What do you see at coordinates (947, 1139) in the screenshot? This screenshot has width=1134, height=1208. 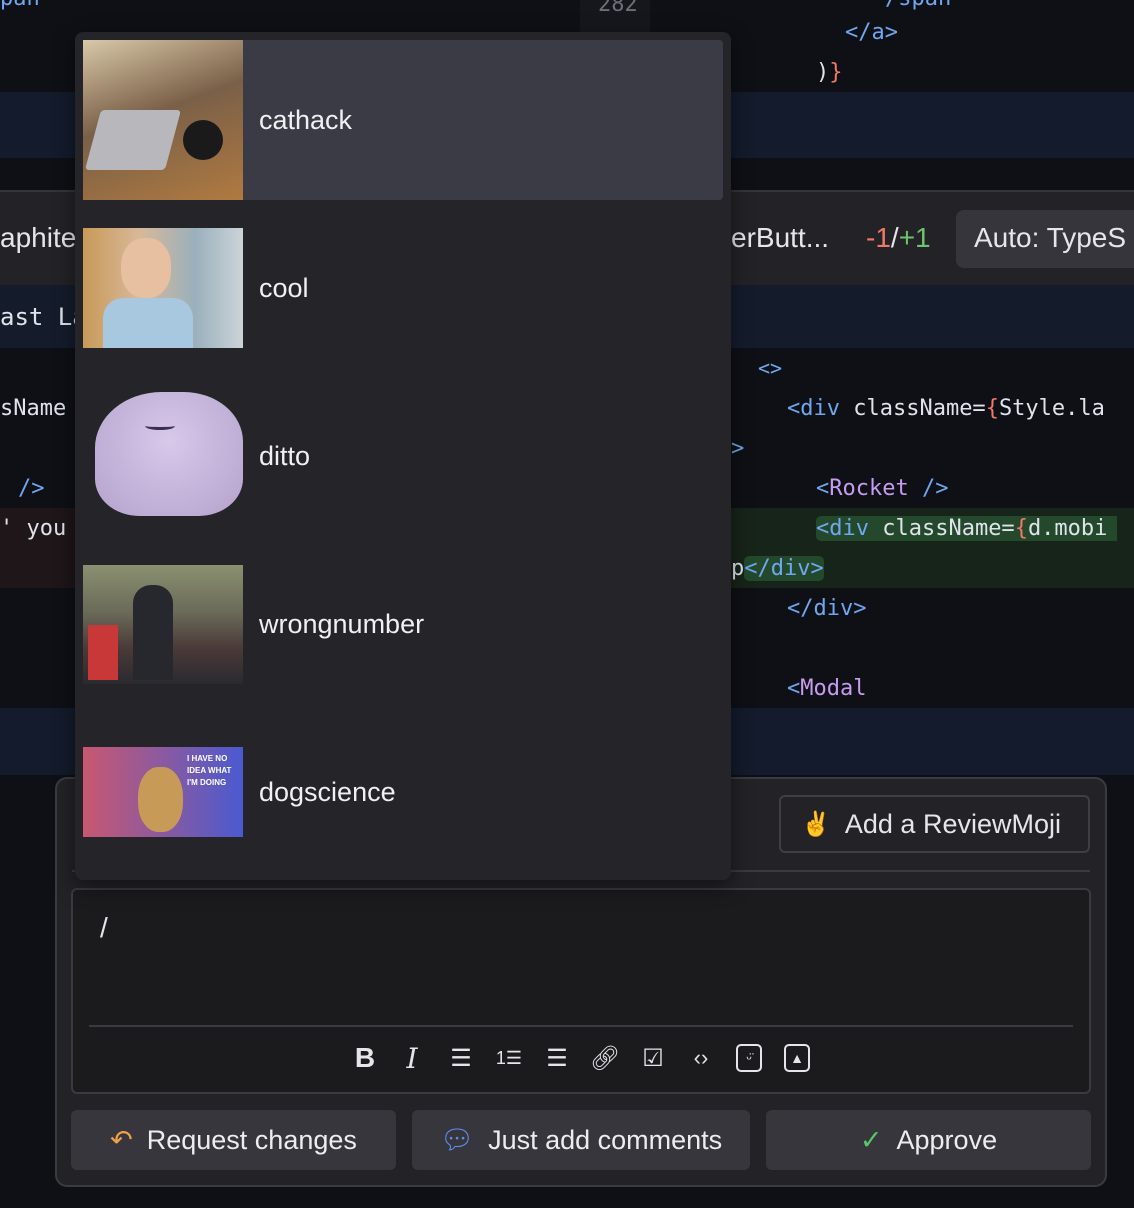 I see `approve-label: Approve` at bounding box center [947, 1139].